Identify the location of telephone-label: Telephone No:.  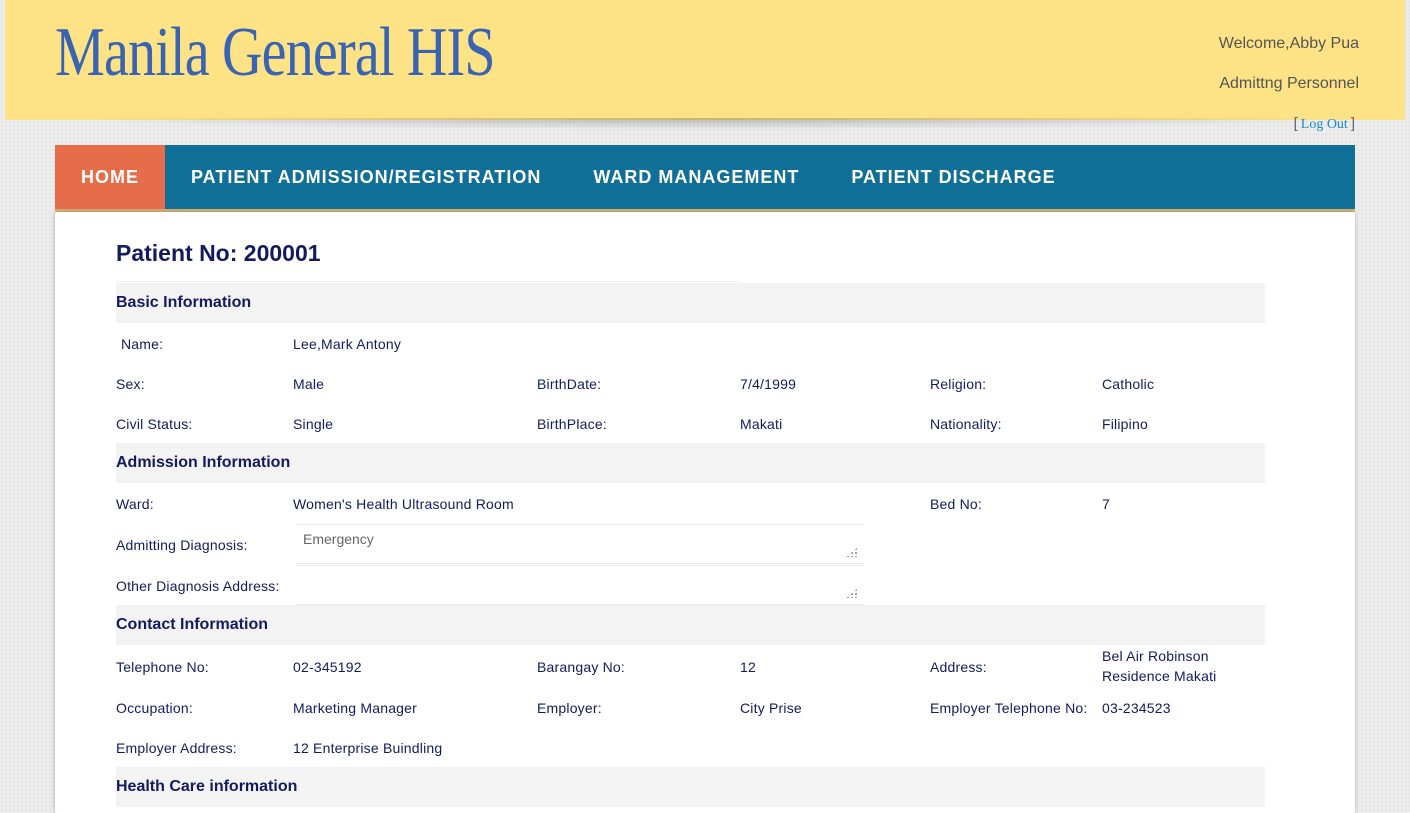
(162, 667).